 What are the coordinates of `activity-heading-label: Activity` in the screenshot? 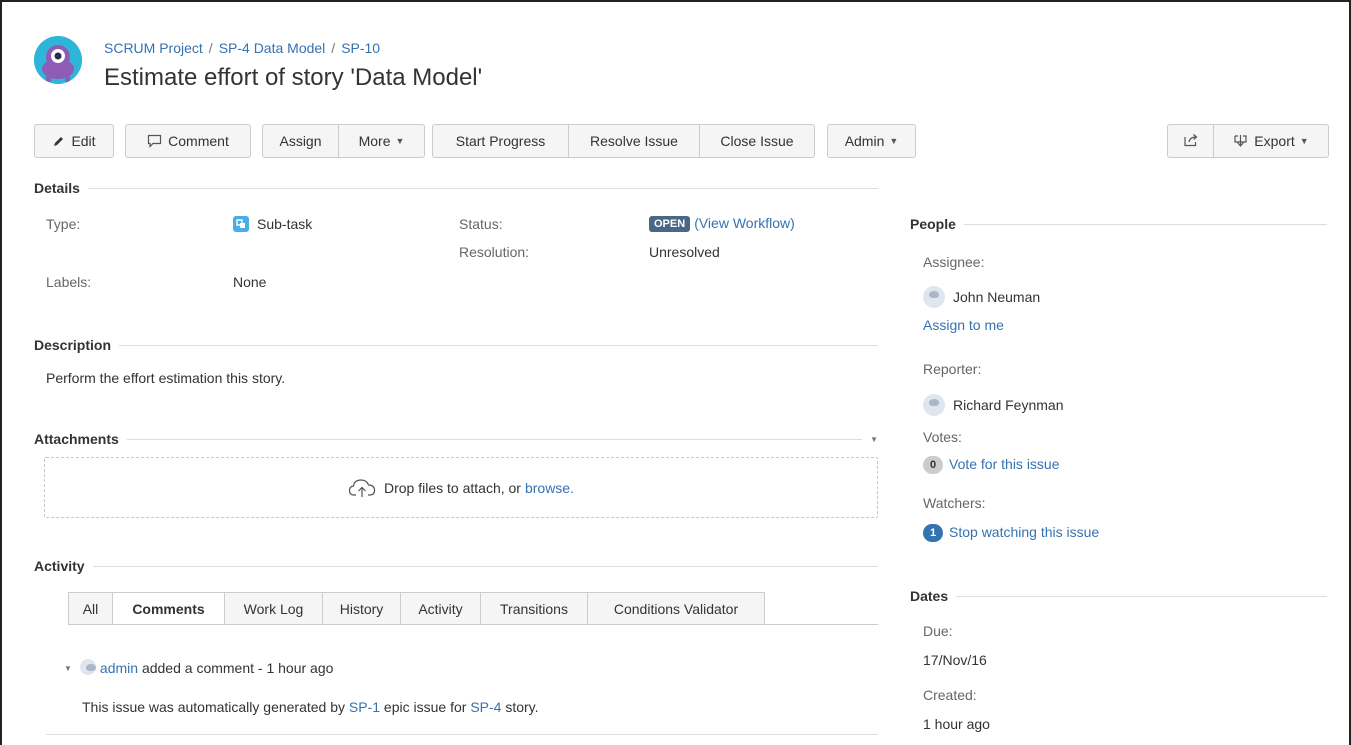 It's located at (59, 566).